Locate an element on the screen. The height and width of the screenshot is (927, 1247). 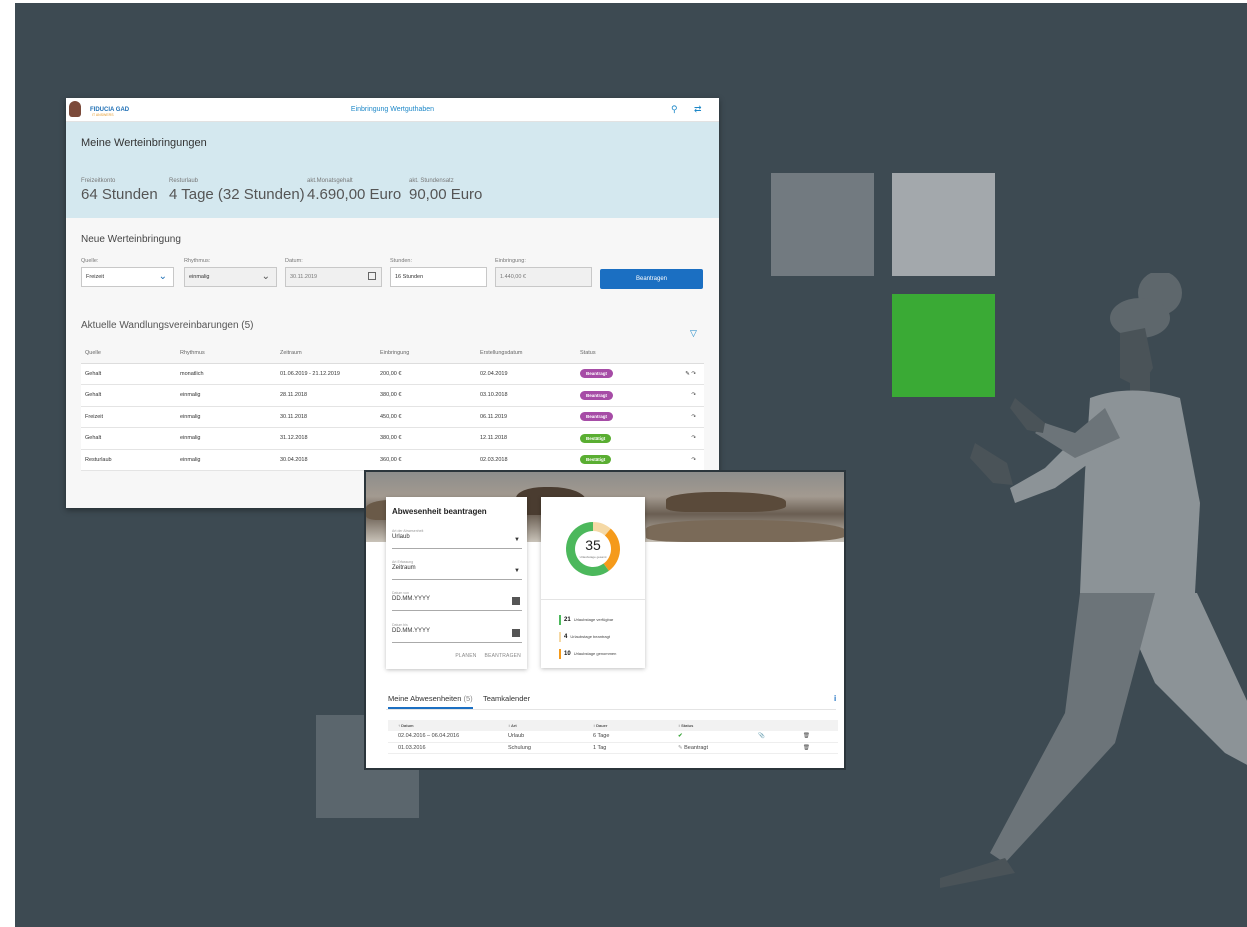
column-header: ↕ Status is located at coordinates (708, 725).